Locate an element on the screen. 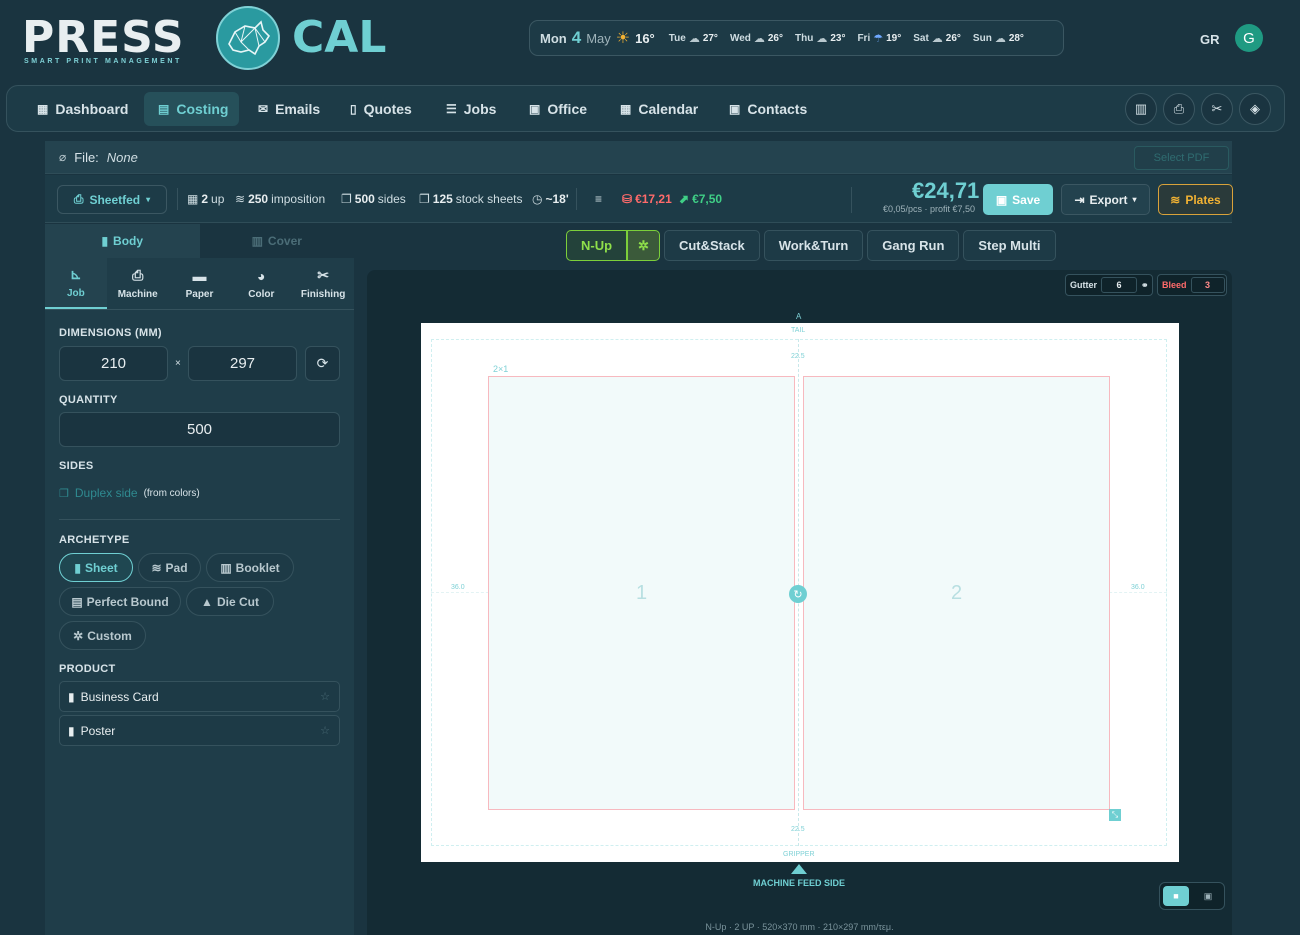 This screenshot has height=935, width=1300. nav-calendar: ▦ Calendar is located at coordinates (659, 109).